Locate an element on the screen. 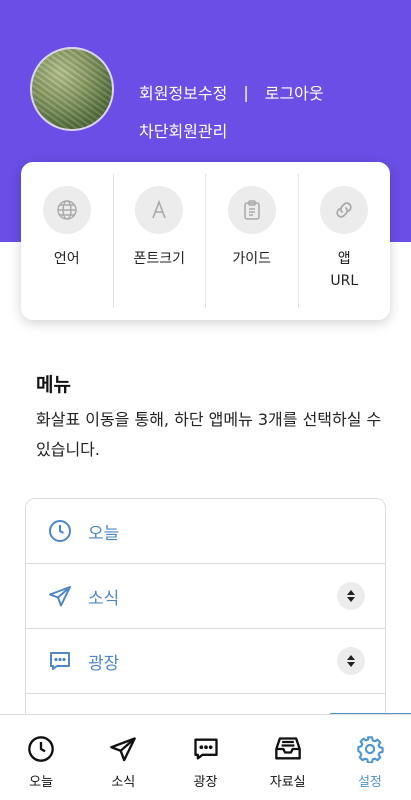 The width and height of the screenshot is (411, 800). menu-section-title: 메뉴 is located at coordinates (53, 385).